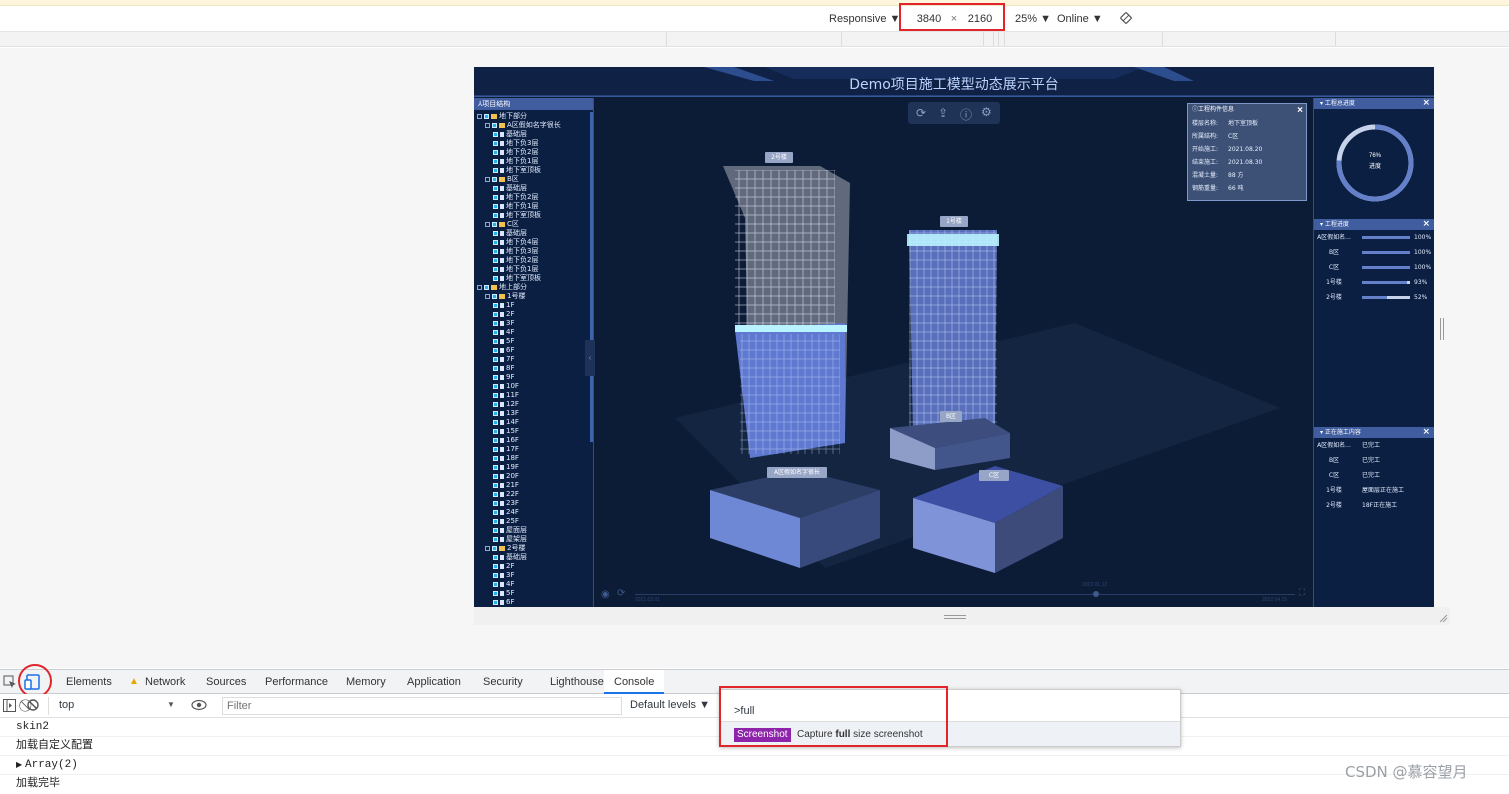  Describe the element at coordinates (1033, 19) in the screenshot. I see `zoom-select: 25% ▼` at that location.